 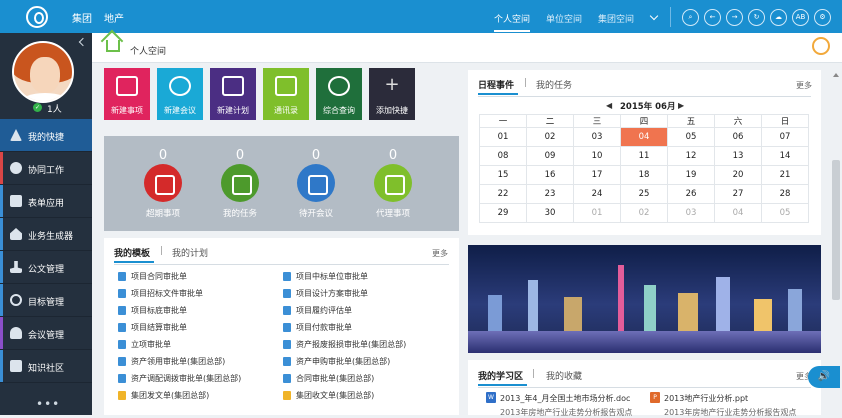 What do you see at coordinates (336, 361) in the screenshot?
I see `list-item: 资产申购审批单(集团总部)` at bounding box center [336, 361].